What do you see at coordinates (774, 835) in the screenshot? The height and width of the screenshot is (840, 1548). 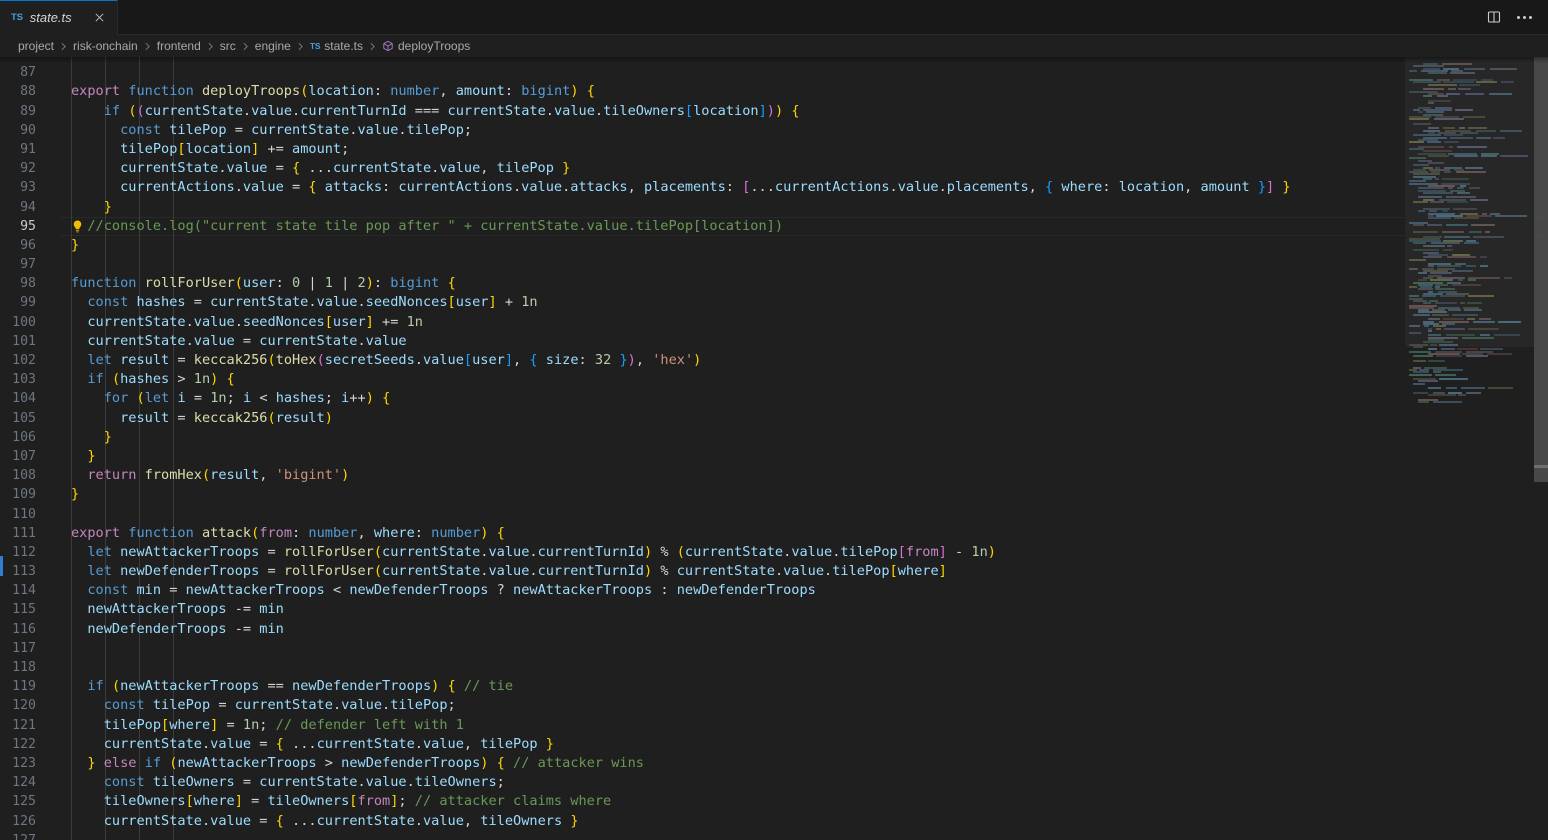 I see `code-line: 127` at bounding box center [774, 835].